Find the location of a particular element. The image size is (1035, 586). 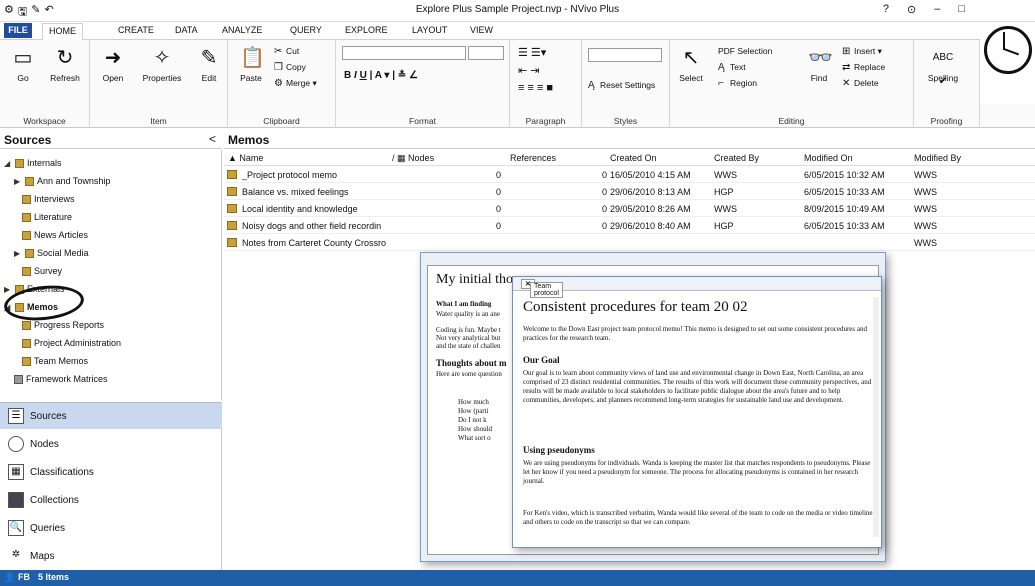

cell-mby: WWS is located at coordinates (925, 243).